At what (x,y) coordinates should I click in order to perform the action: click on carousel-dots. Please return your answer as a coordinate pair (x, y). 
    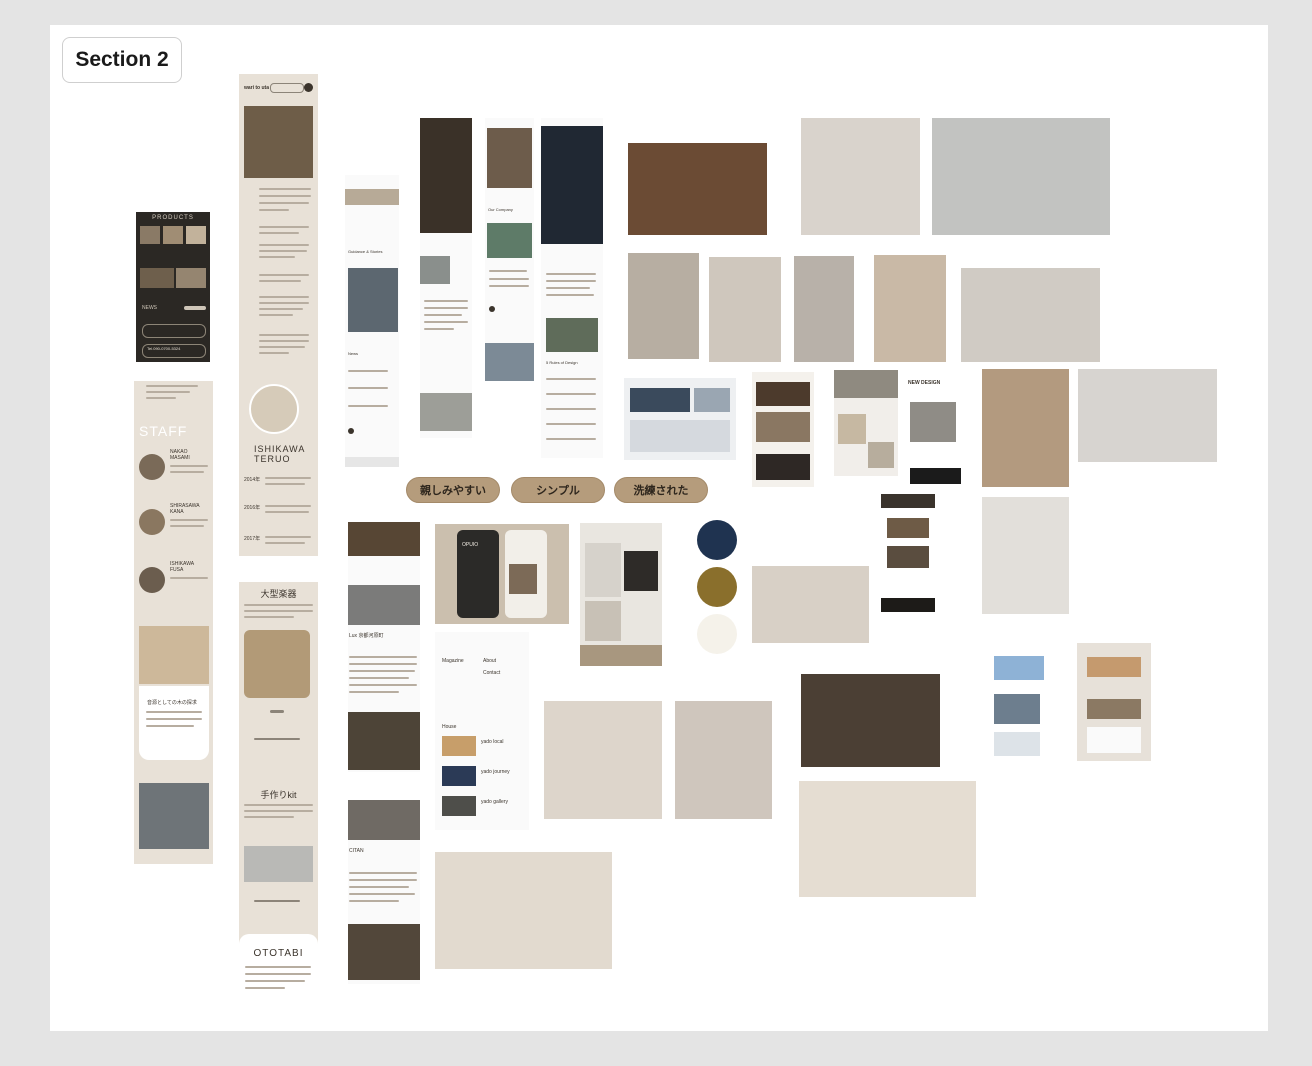
    Looking at the image, I should click on (277, 711).